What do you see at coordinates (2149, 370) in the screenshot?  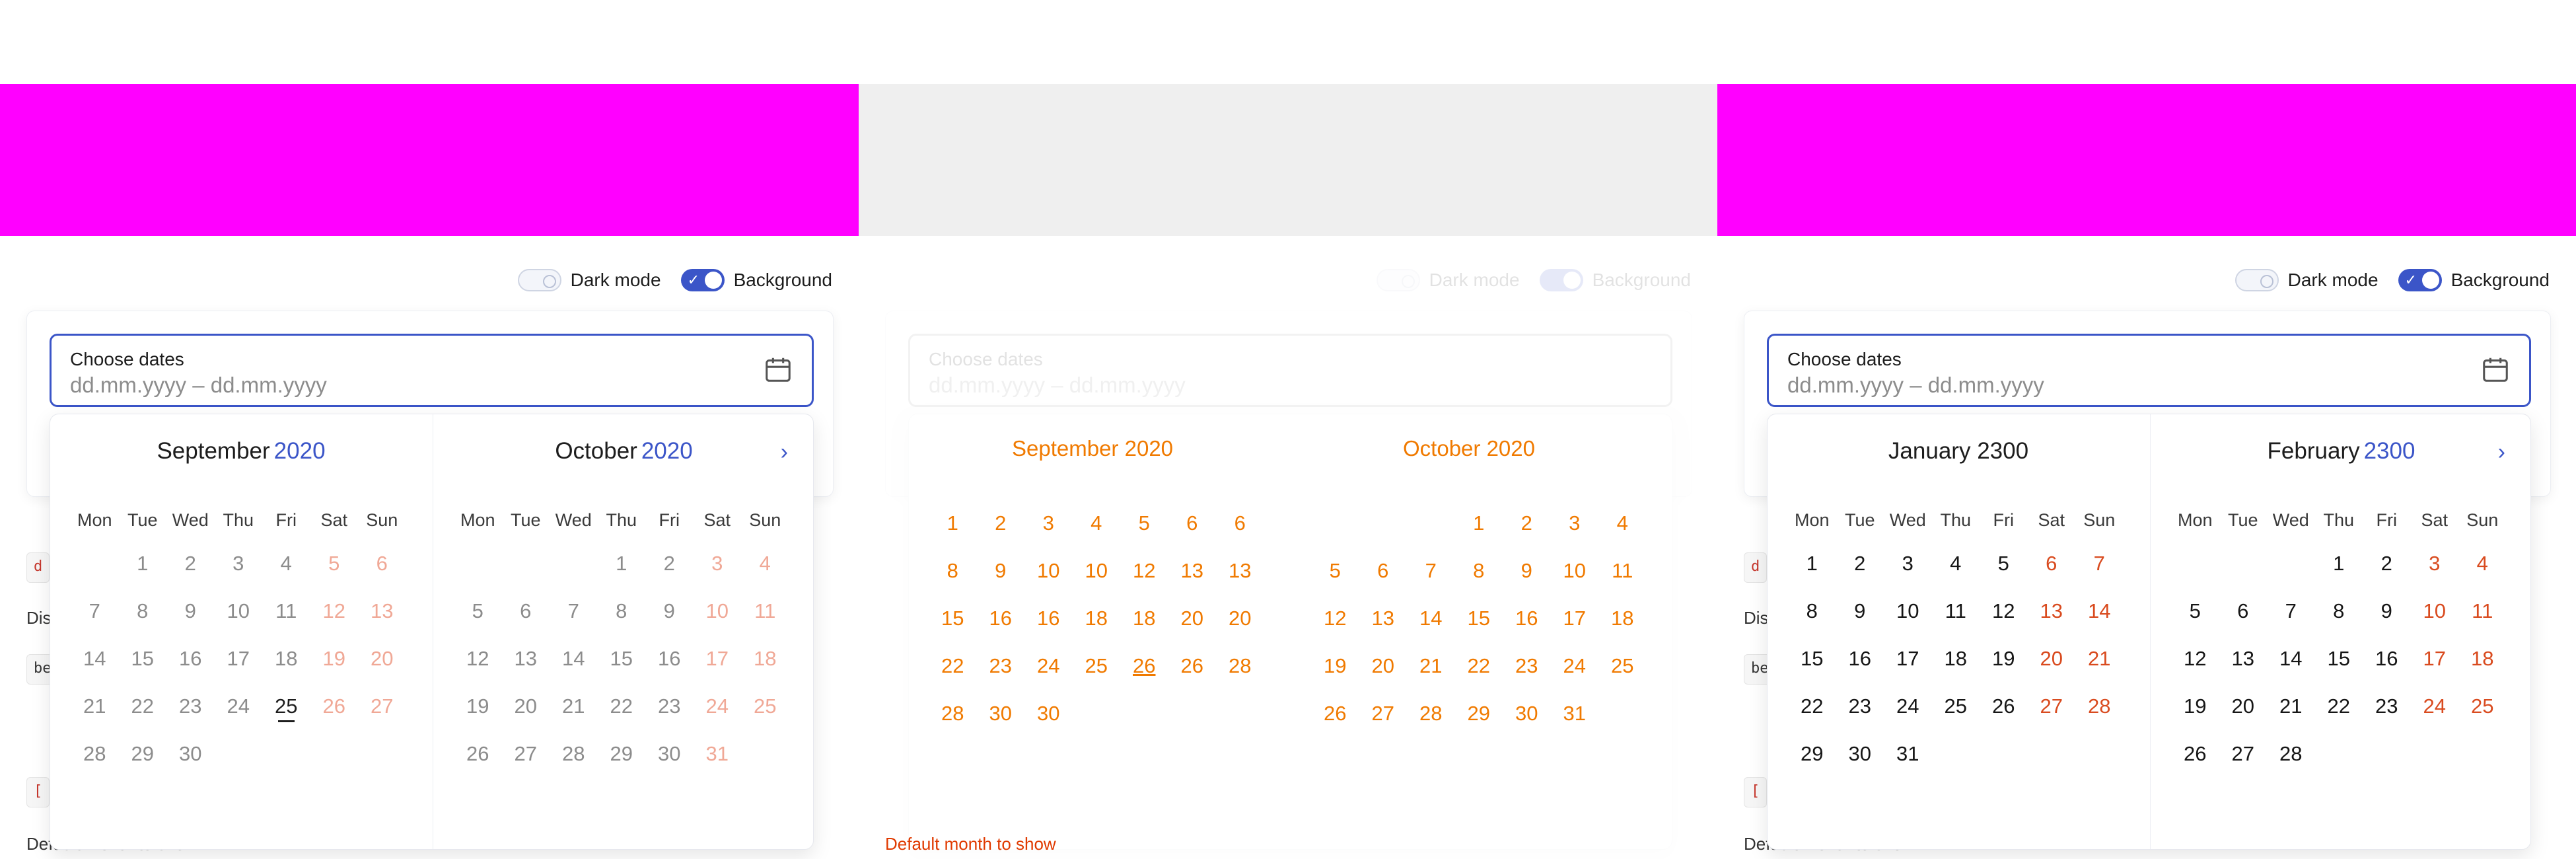 I see `date-range-input: Choose dates dd.mm.yyyy – dd.mm.yyyy` at bounding box center [2149, 370].